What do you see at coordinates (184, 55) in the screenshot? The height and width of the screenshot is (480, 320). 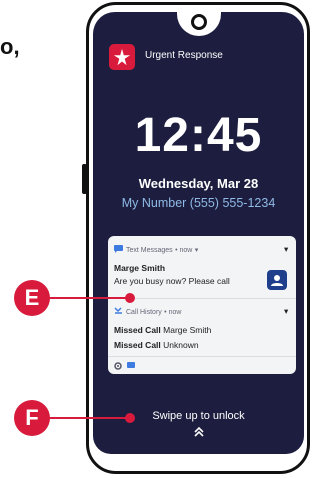 I see `app-title: Urgent Response` at bounding box center [184, 55].